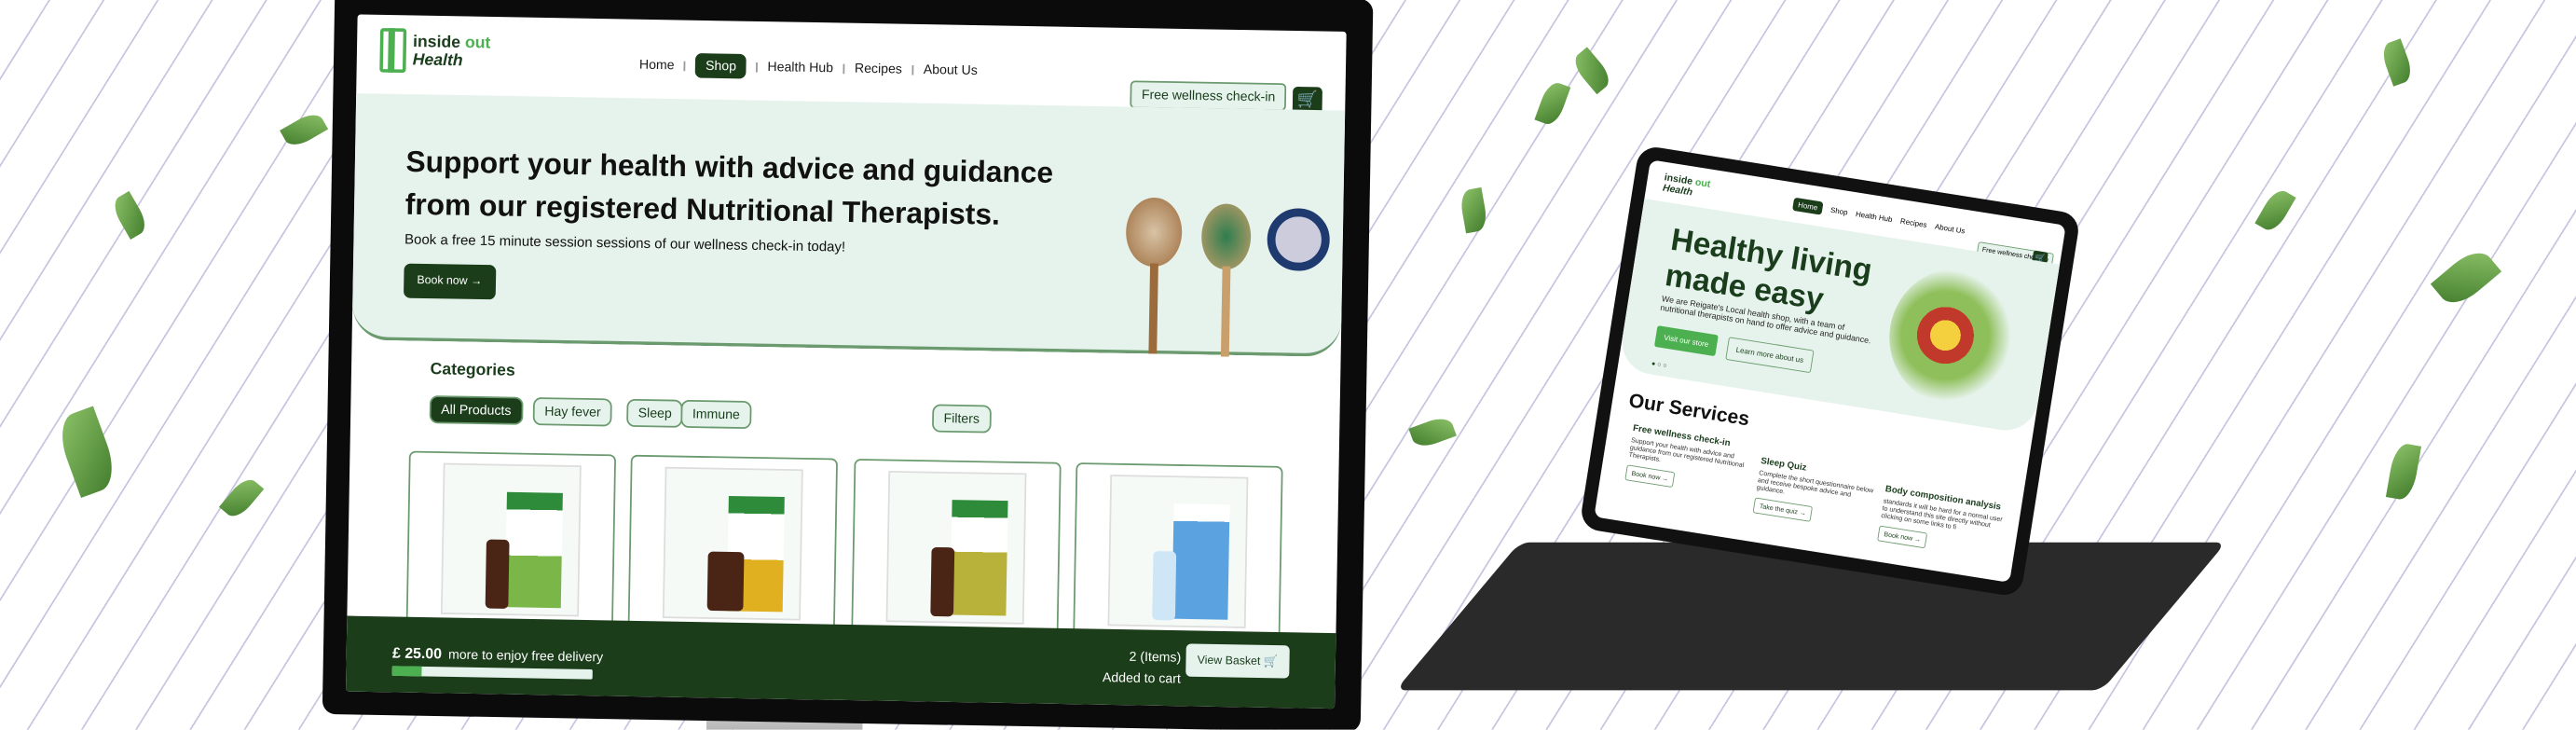 Image resolution: width=2576 pixels, height=730 pixels. I want to click on logo-text: inside, so click(436, 42).